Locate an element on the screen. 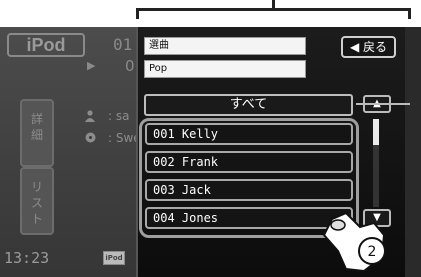 The width and height of the screenshot is (421, 277). tap-hand-icon: 2 is located at coordinates (359, 241).